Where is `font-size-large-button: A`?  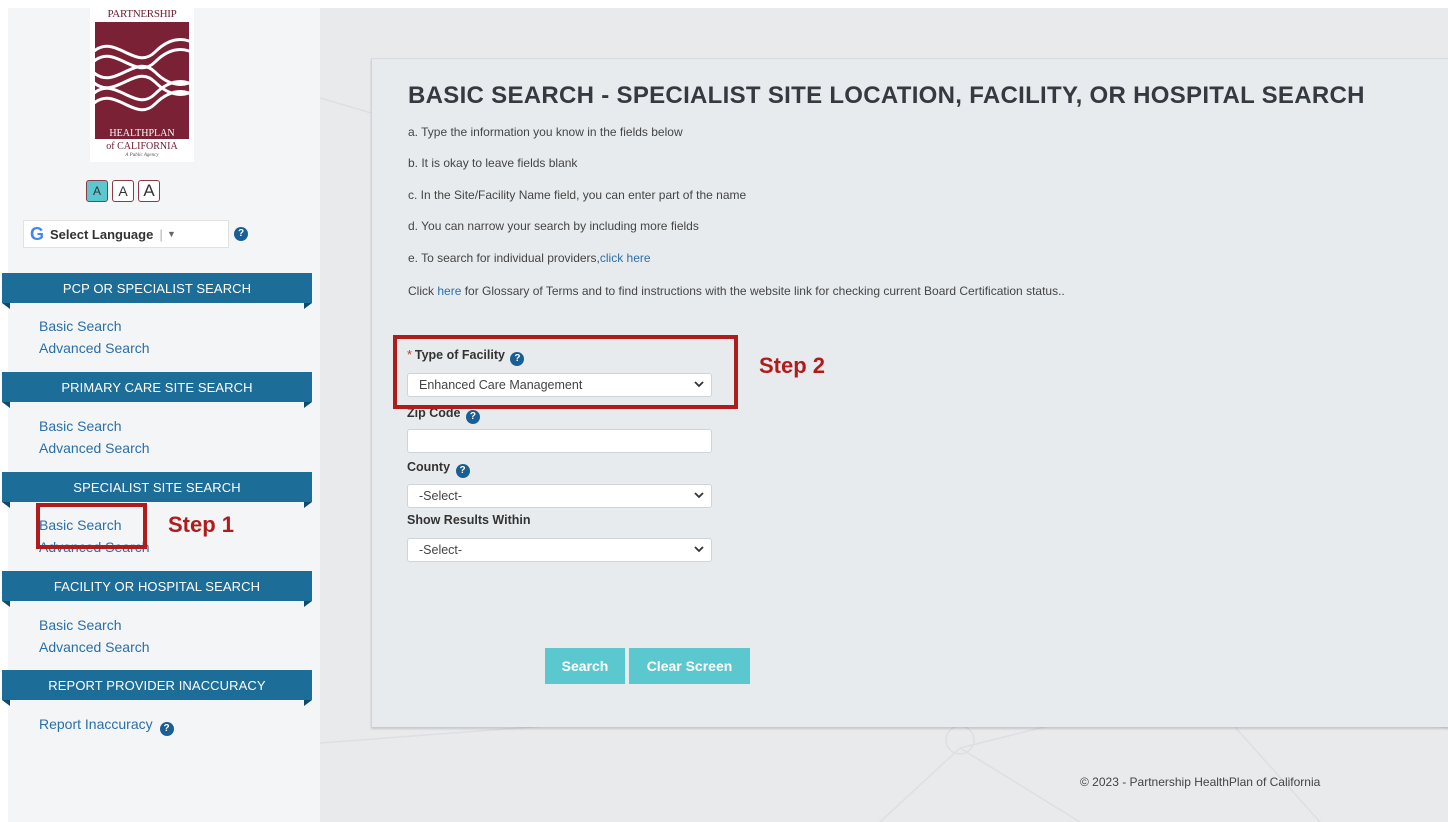
font-size-large-button: A is located at coordinates (149, 191).